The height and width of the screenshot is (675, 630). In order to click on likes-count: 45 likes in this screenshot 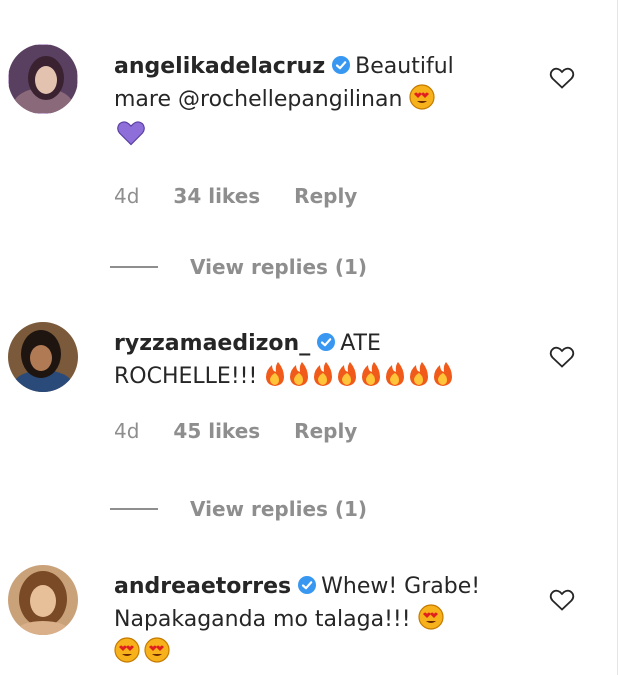, I will do `click(216, 431)`.